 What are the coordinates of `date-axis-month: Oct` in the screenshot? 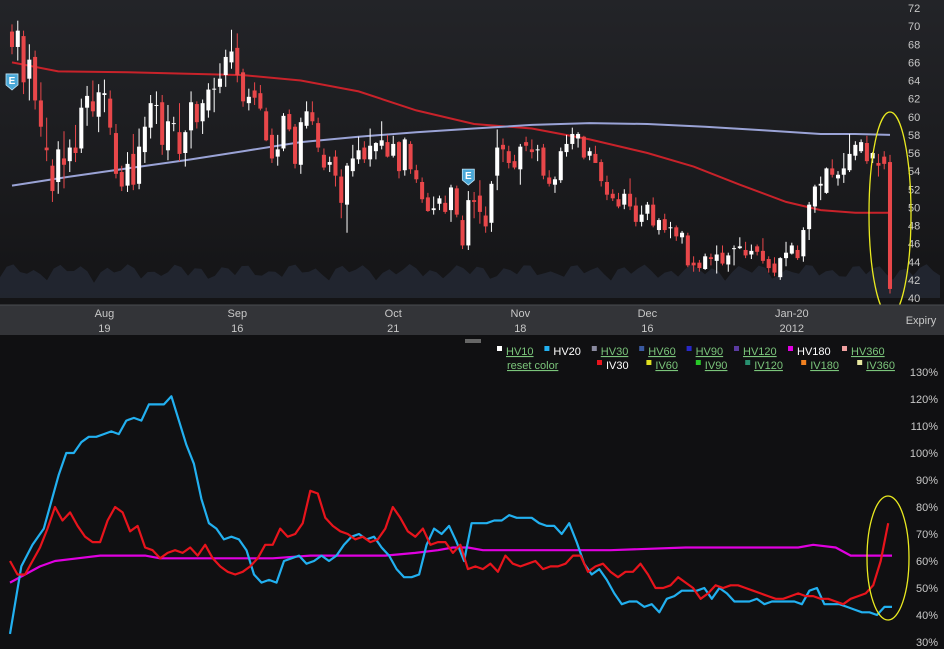 It's located at (393, 314).